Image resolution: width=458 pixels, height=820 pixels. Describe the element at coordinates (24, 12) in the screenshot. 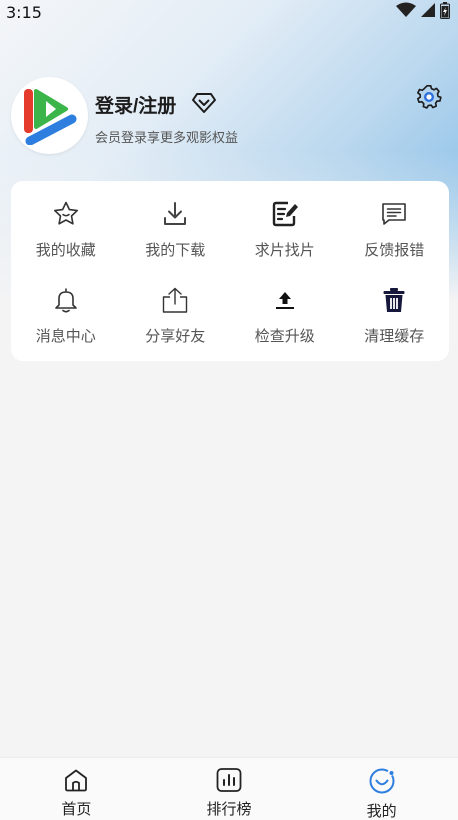

I see `status-time: 3:15` at that location.